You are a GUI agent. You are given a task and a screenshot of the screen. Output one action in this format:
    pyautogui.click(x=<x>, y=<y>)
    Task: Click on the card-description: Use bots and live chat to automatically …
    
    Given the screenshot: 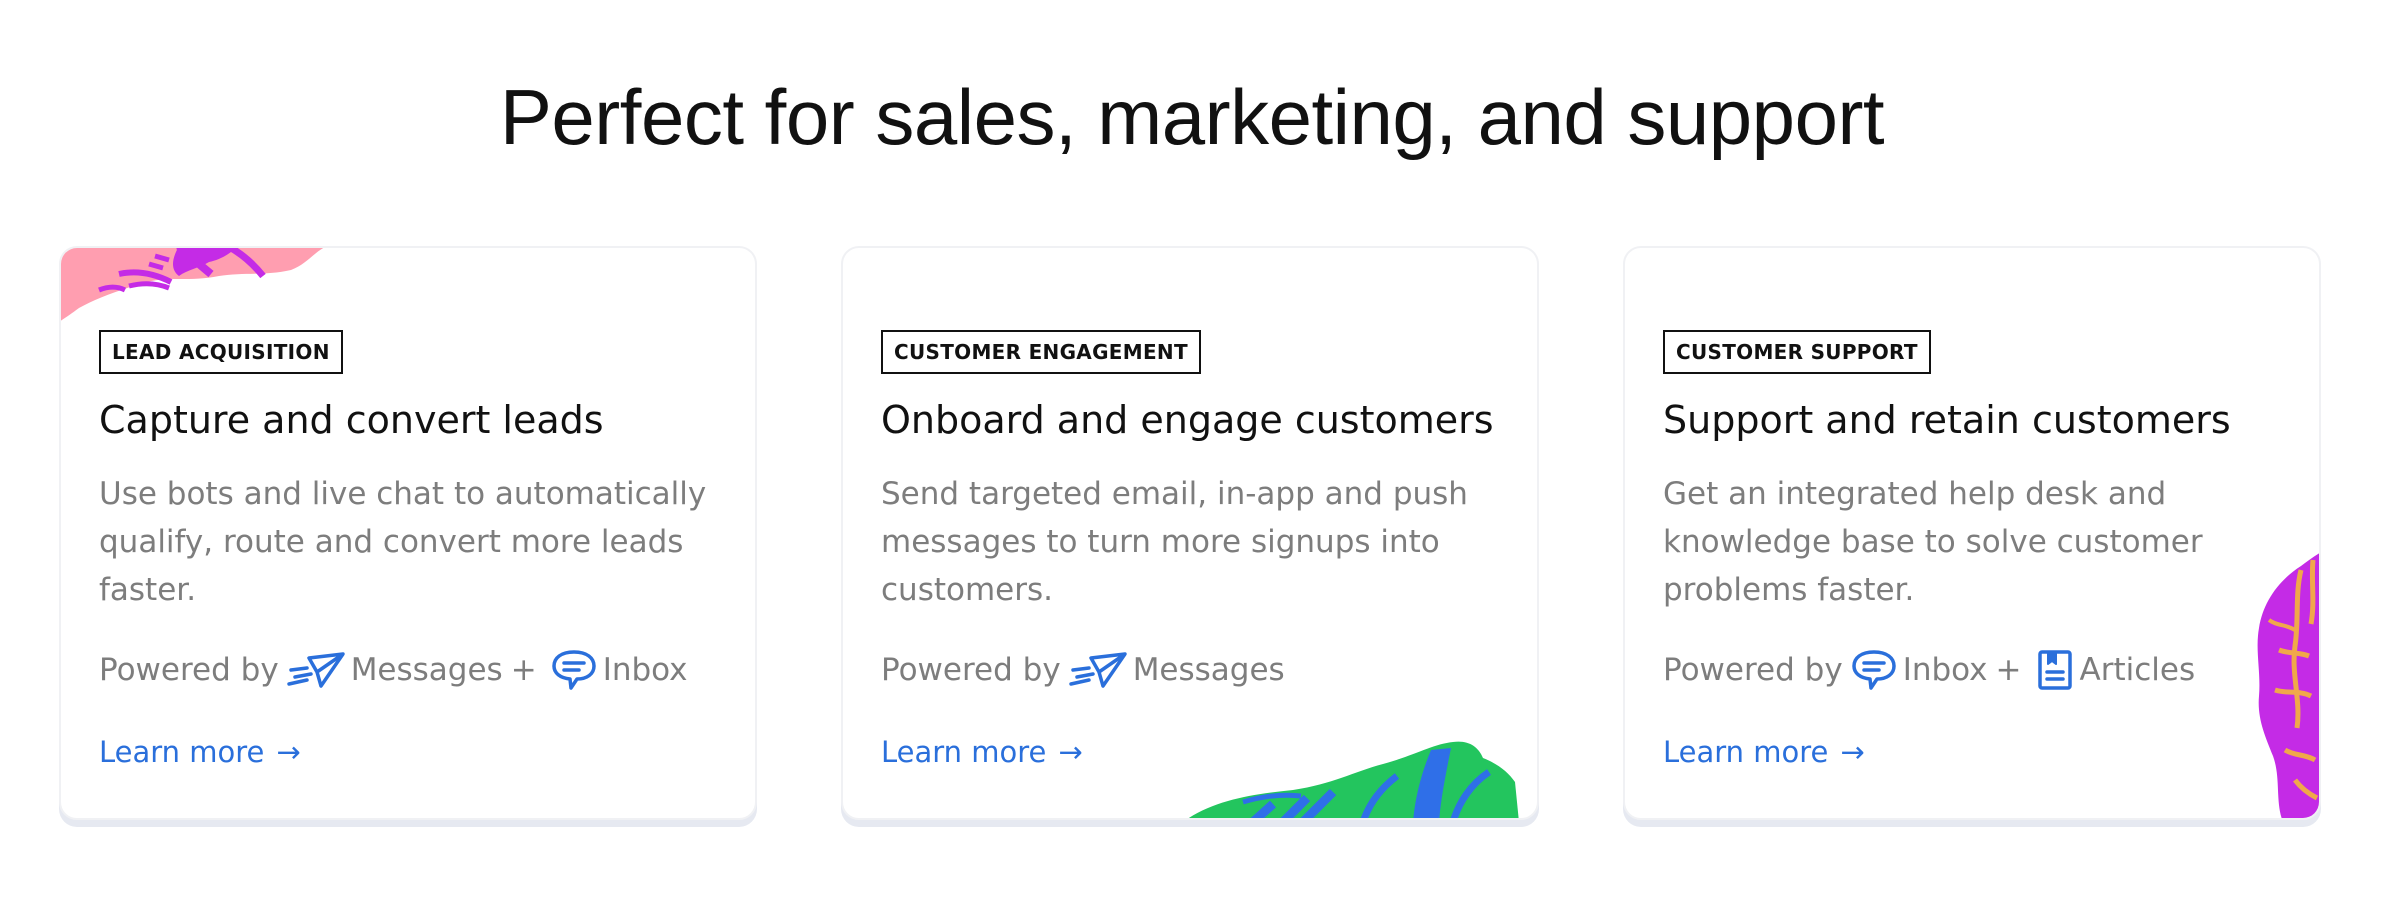 What is the action you would take?
    pyautogui.click(x=403, y=542)
    